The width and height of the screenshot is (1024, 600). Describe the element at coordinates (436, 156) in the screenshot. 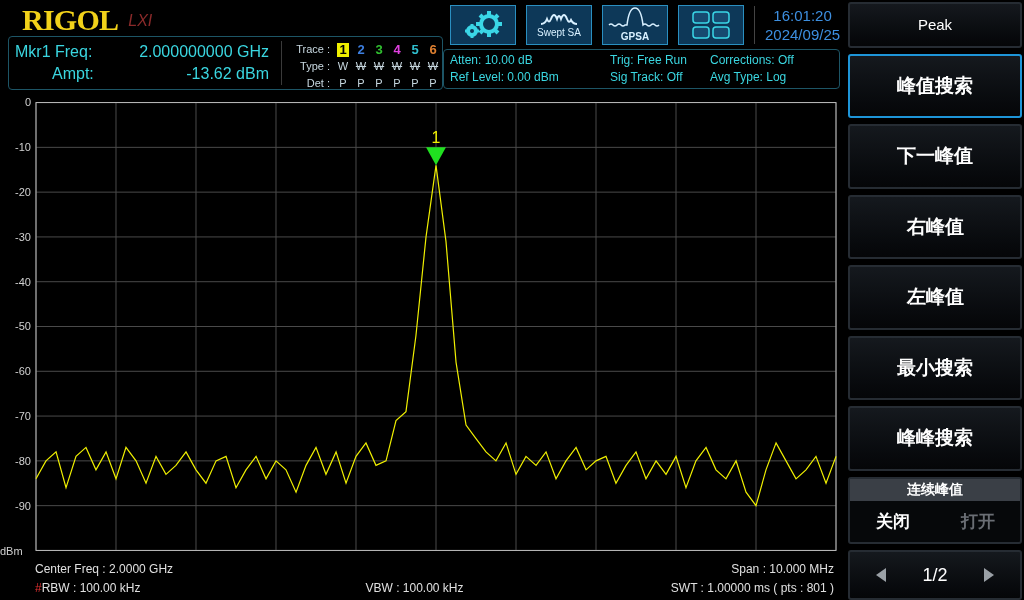

I see `marker-icon` at that location.